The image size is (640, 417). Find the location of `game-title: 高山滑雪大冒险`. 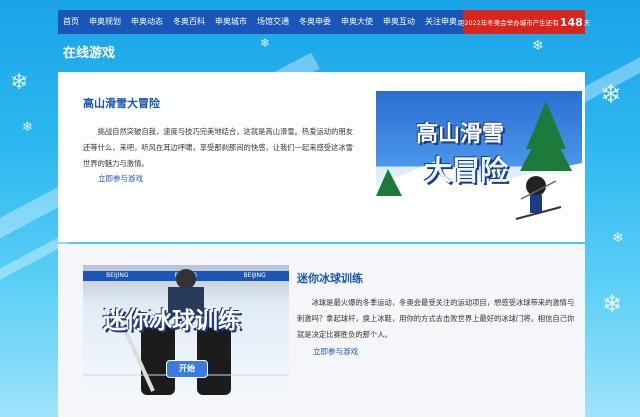

game-title: 高山滑雪大冒险 is located at coordinates (121, 103).